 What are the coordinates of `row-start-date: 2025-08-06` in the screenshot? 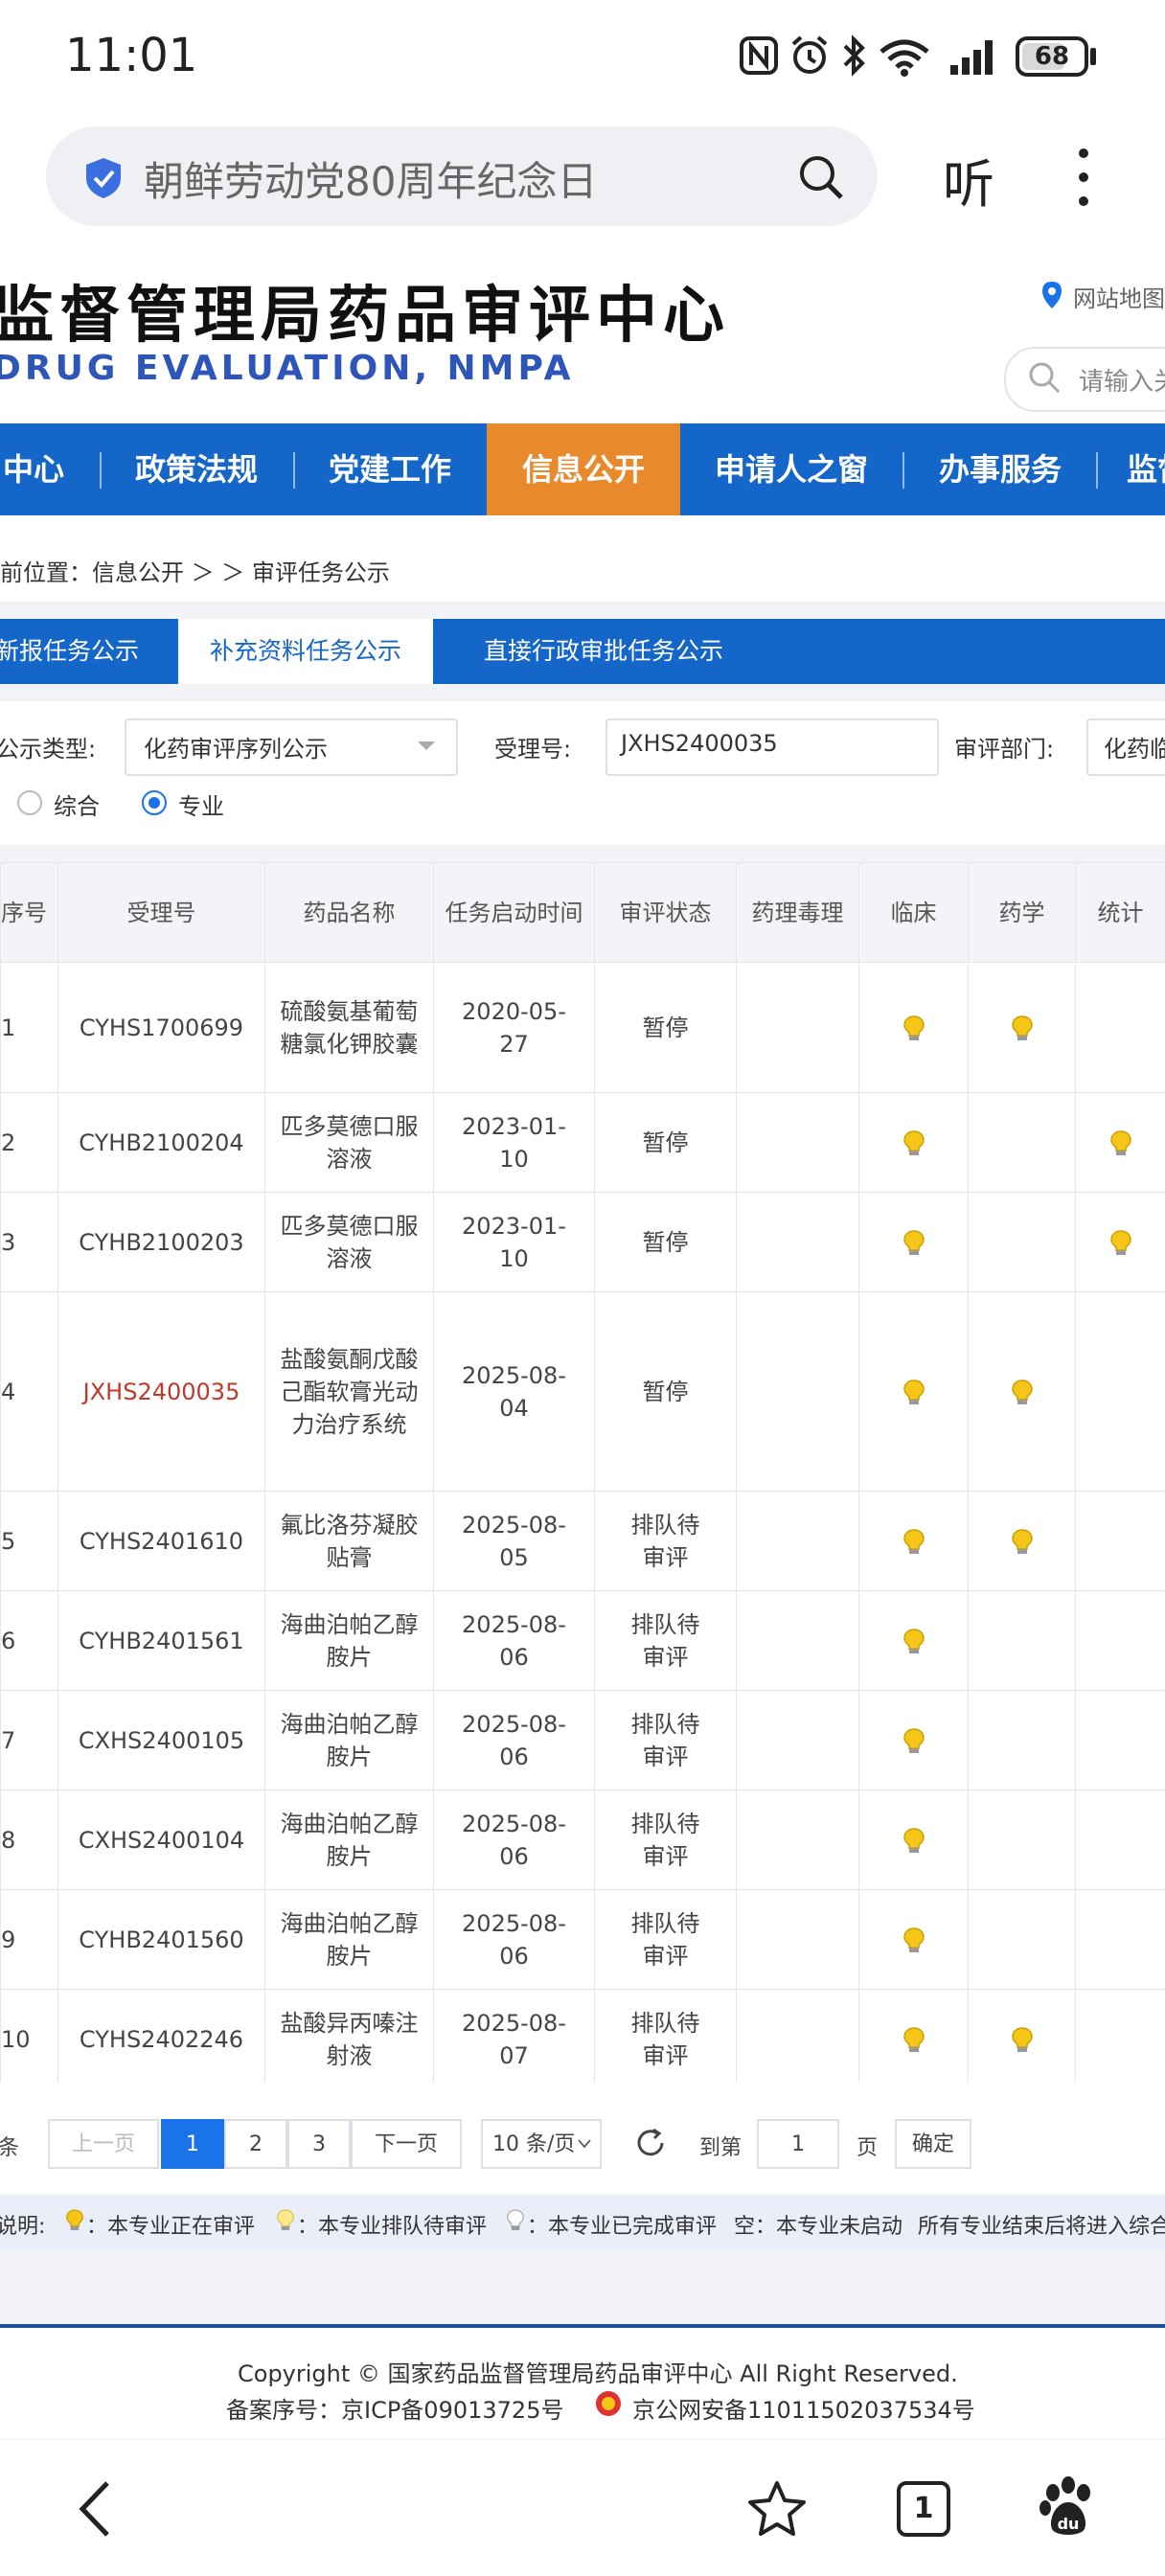 It's located at (514, 1741).